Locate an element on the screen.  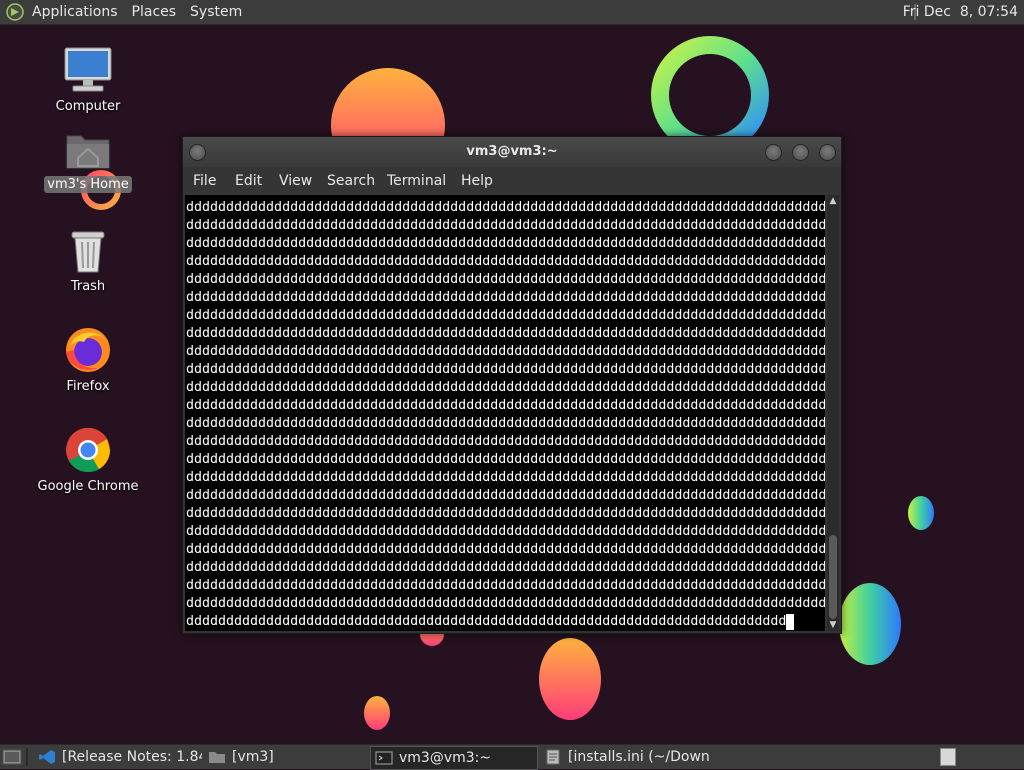
desktop-icon-label: Google Chrome is located at coordinates (88, 486).